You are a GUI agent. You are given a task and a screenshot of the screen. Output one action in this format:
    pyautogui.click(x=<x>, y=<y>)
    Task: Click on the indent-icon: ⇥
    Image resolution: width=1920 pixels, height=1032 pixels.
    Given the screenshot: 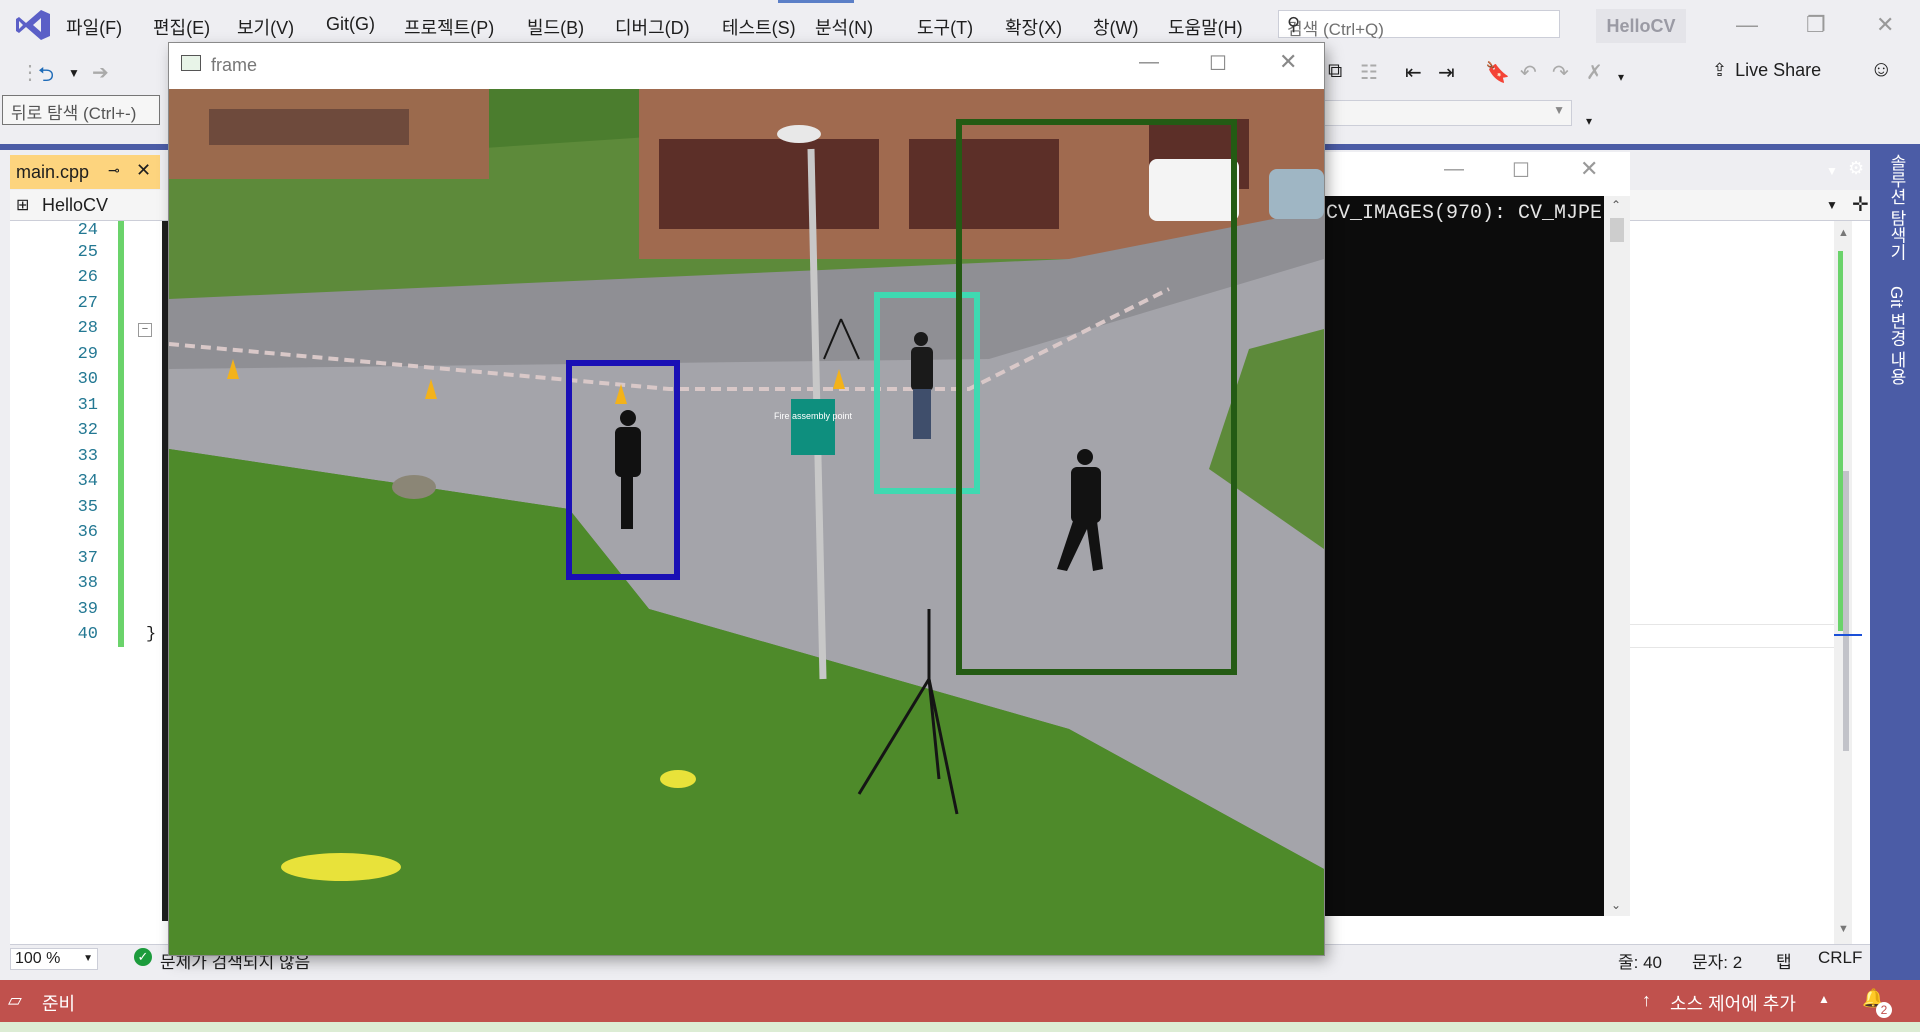 What is the action you would take?
    pyautogui.click(x=1446, y=72)
    